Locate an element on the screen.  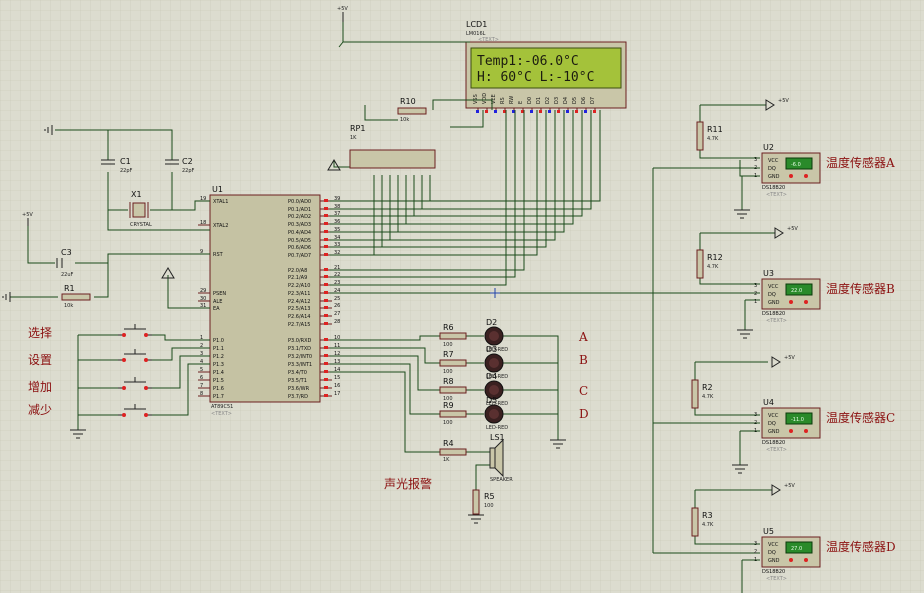
mcu-right-pin-label: P3.6/WR is located at coordinates (299, 389).